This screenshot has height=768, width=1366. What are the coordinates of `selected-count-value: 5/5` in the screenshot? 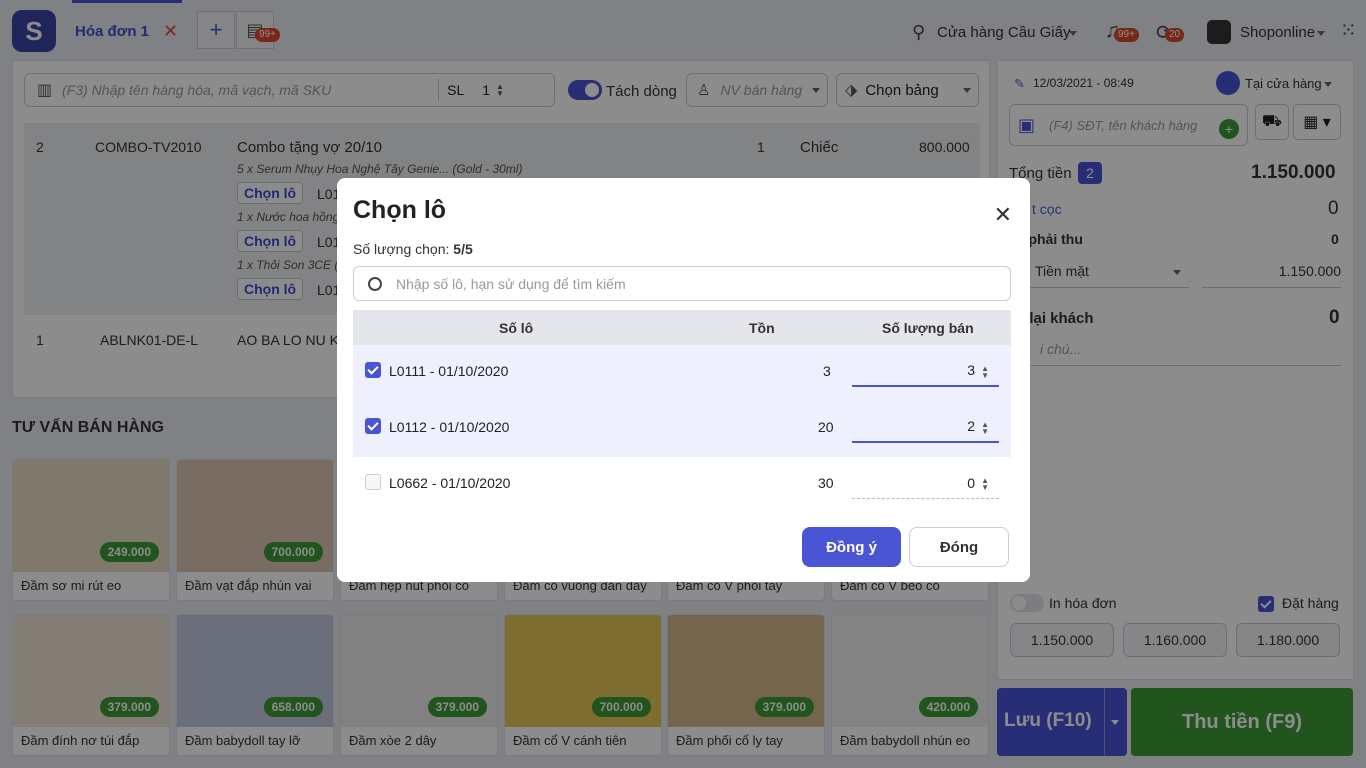 It's located at (463, 249).